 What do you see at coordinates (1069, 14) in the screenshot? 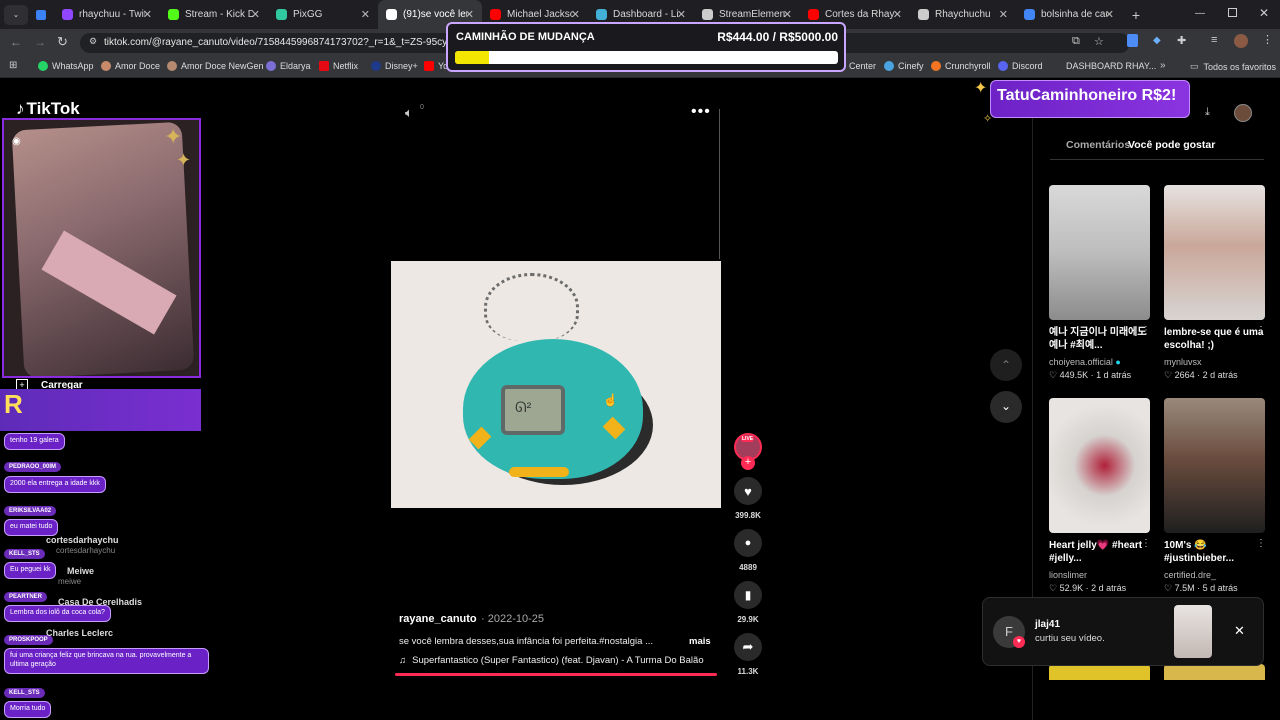
I see `browser-tab: bolsinha de cach✕` at bounding box center [1069, 14].